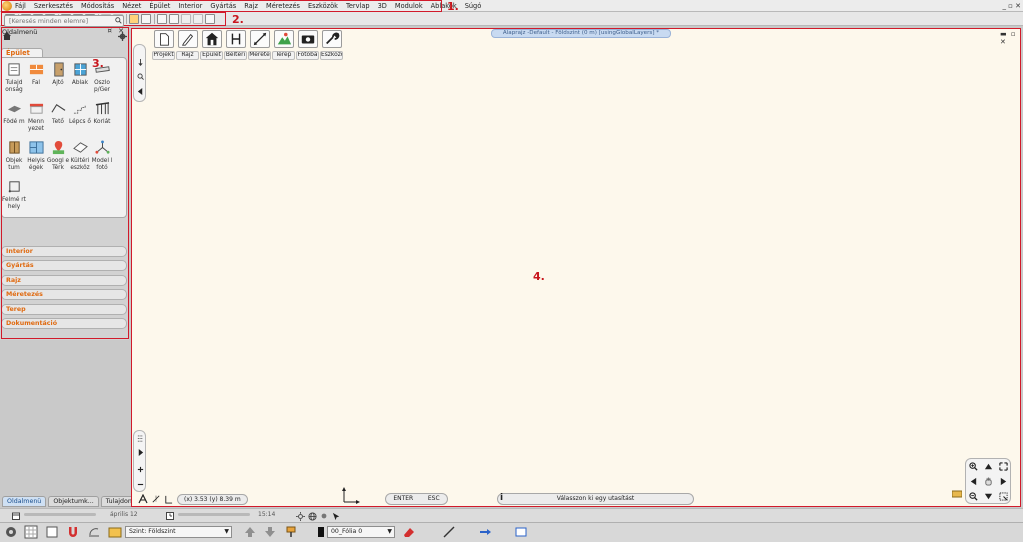 This screenshot has height=542, width=1023. Describe the element at coordinates (118, 20) in the screenshot. I see `search-icon` at that location.